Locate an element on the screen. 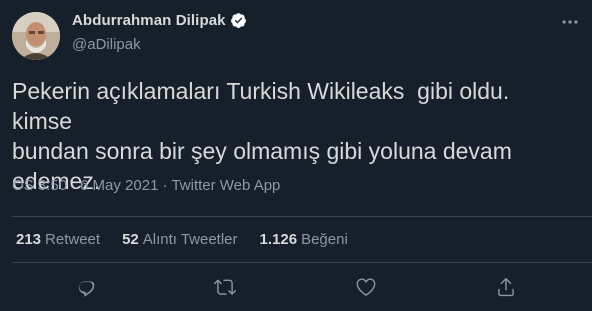  quotes-stat: 52 Alıntı Tweetler is located at coordinates (179, 239).